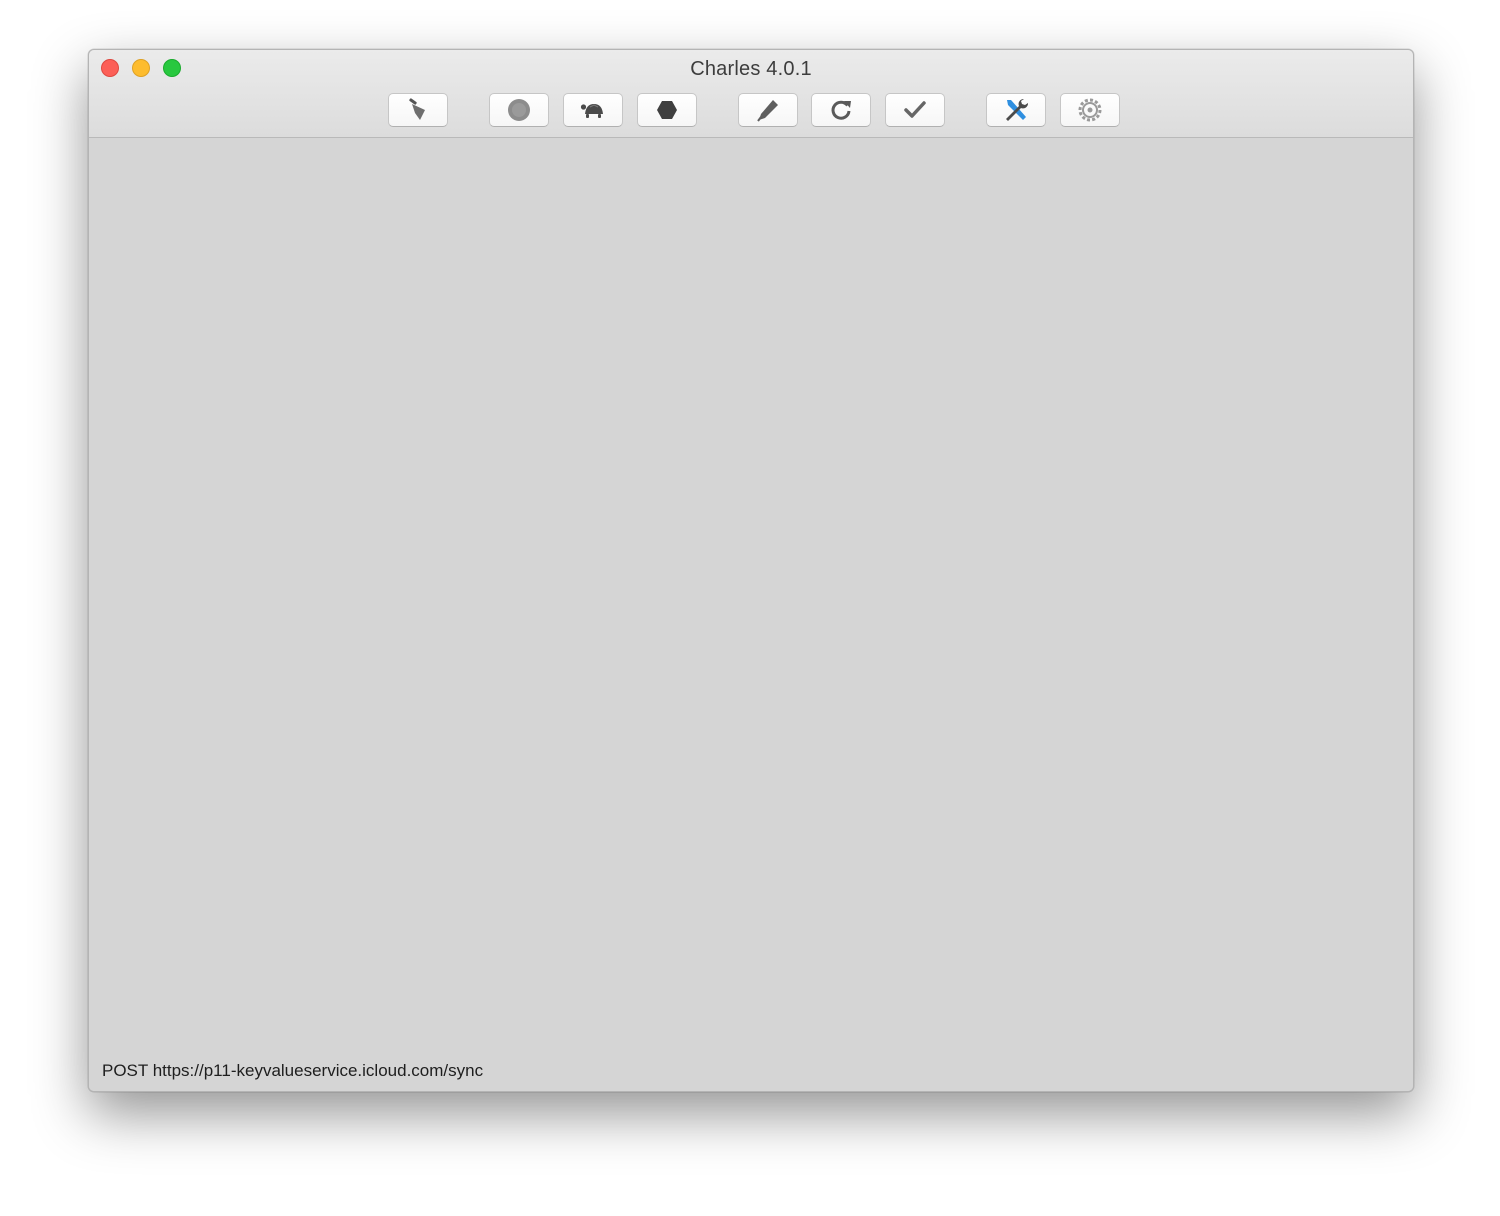 The width and height of the screenshot is (1500, 1216). I want to click on throttle-button, so click(593, 110).